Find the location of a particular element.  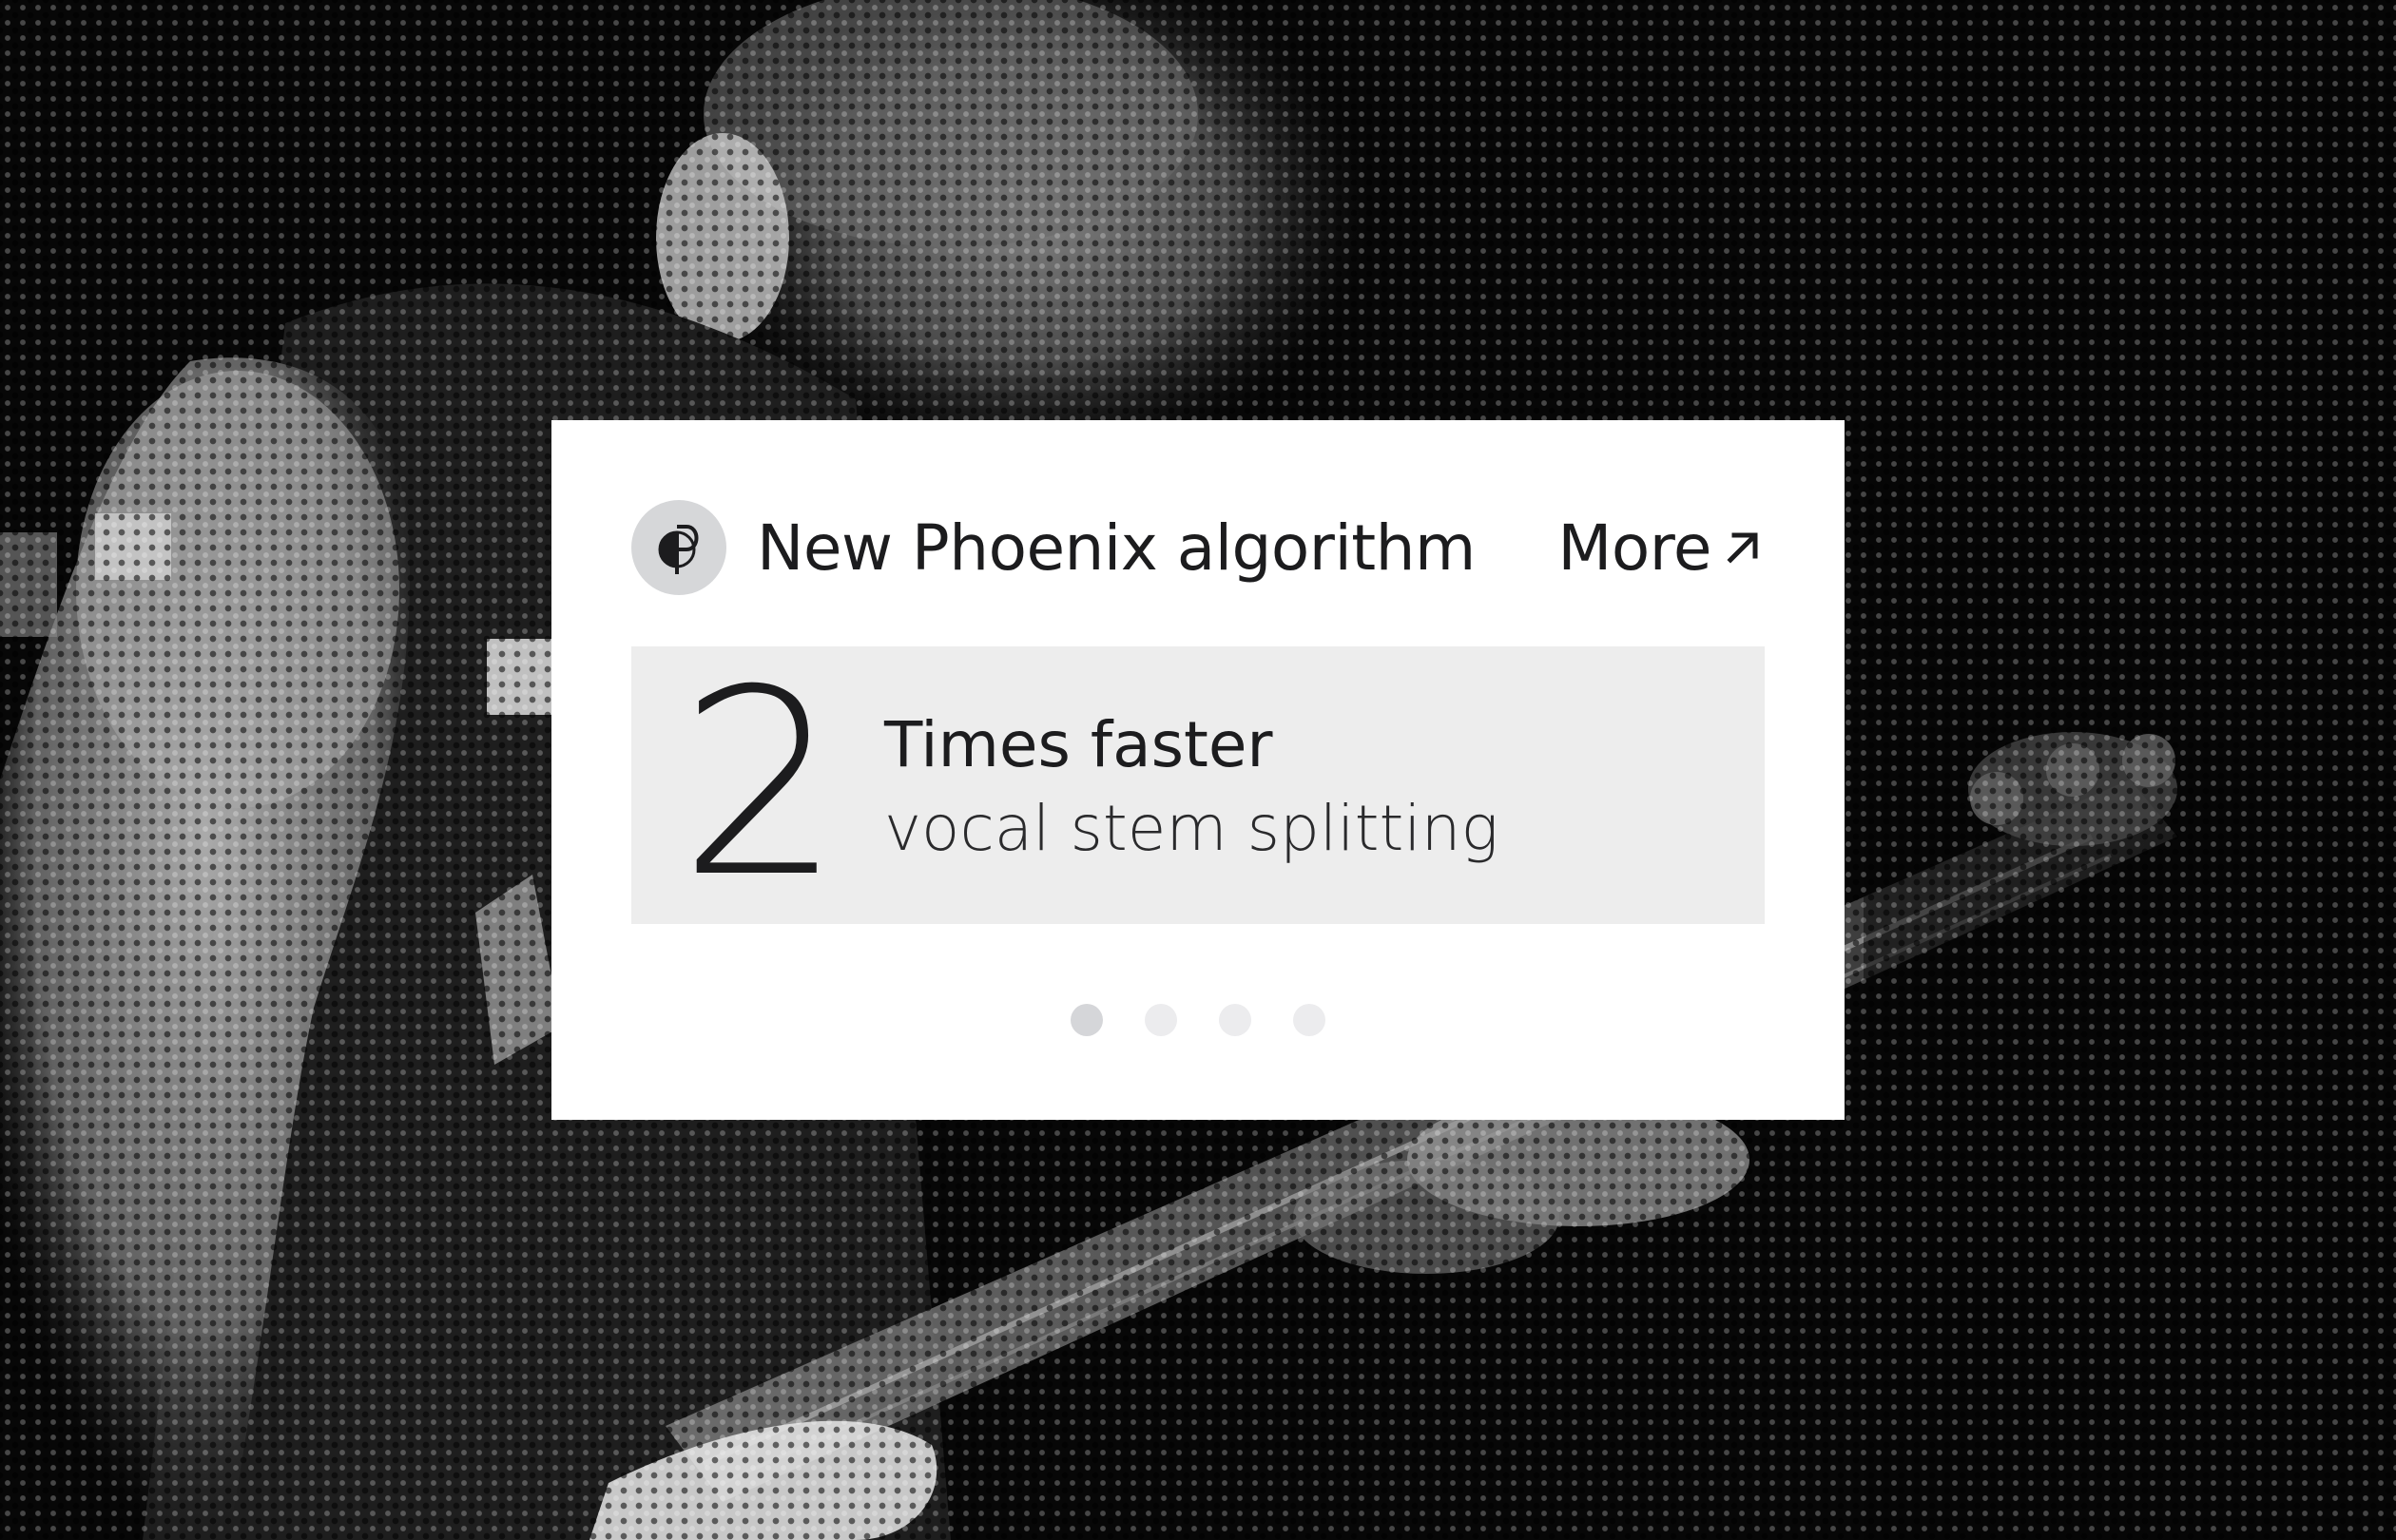

card-title: New Phoenix algorithm is located at coordinates (1116, 547).